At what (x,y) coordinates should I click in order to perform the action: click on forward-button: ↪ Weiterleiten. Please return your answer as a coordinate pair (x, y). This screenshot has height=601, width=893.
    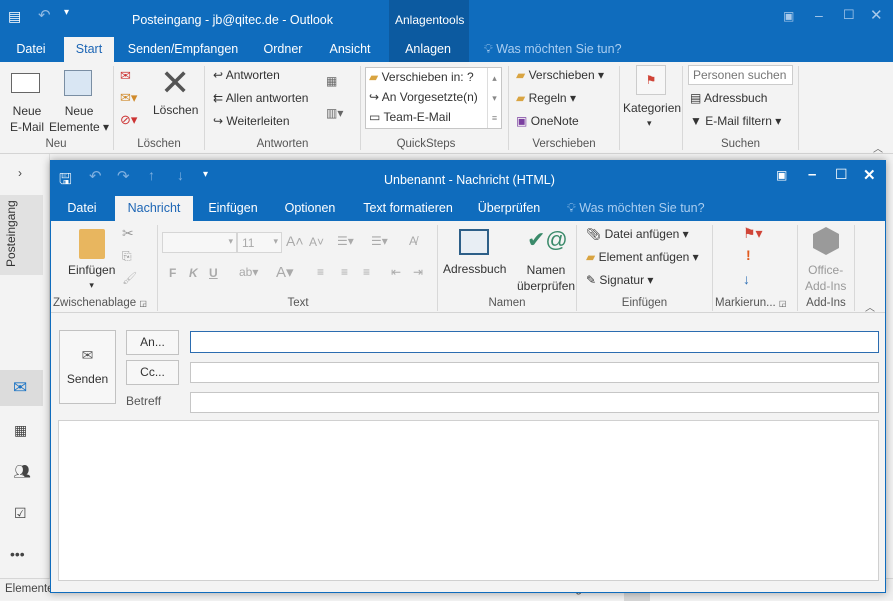
    Looking at the image, I should click on (251, 121).